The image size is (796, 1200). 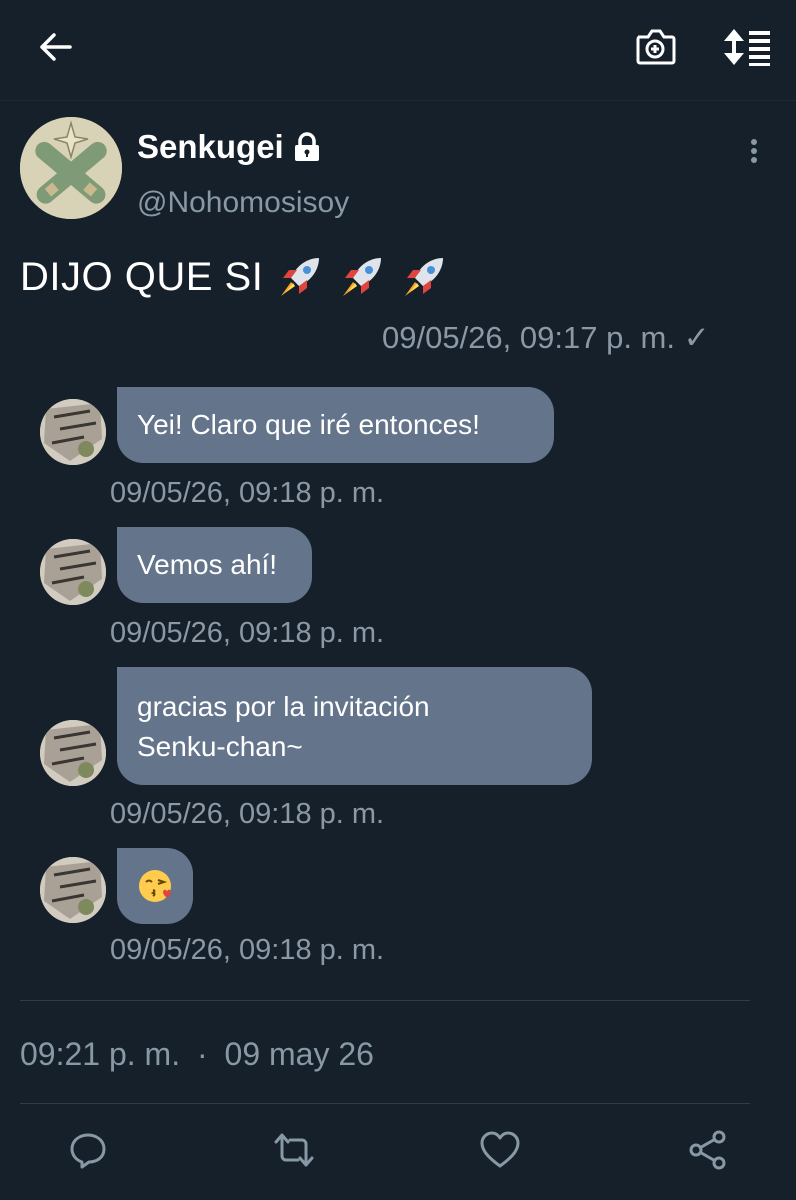 I want to click on sort-button, so click(x=747, y=47).